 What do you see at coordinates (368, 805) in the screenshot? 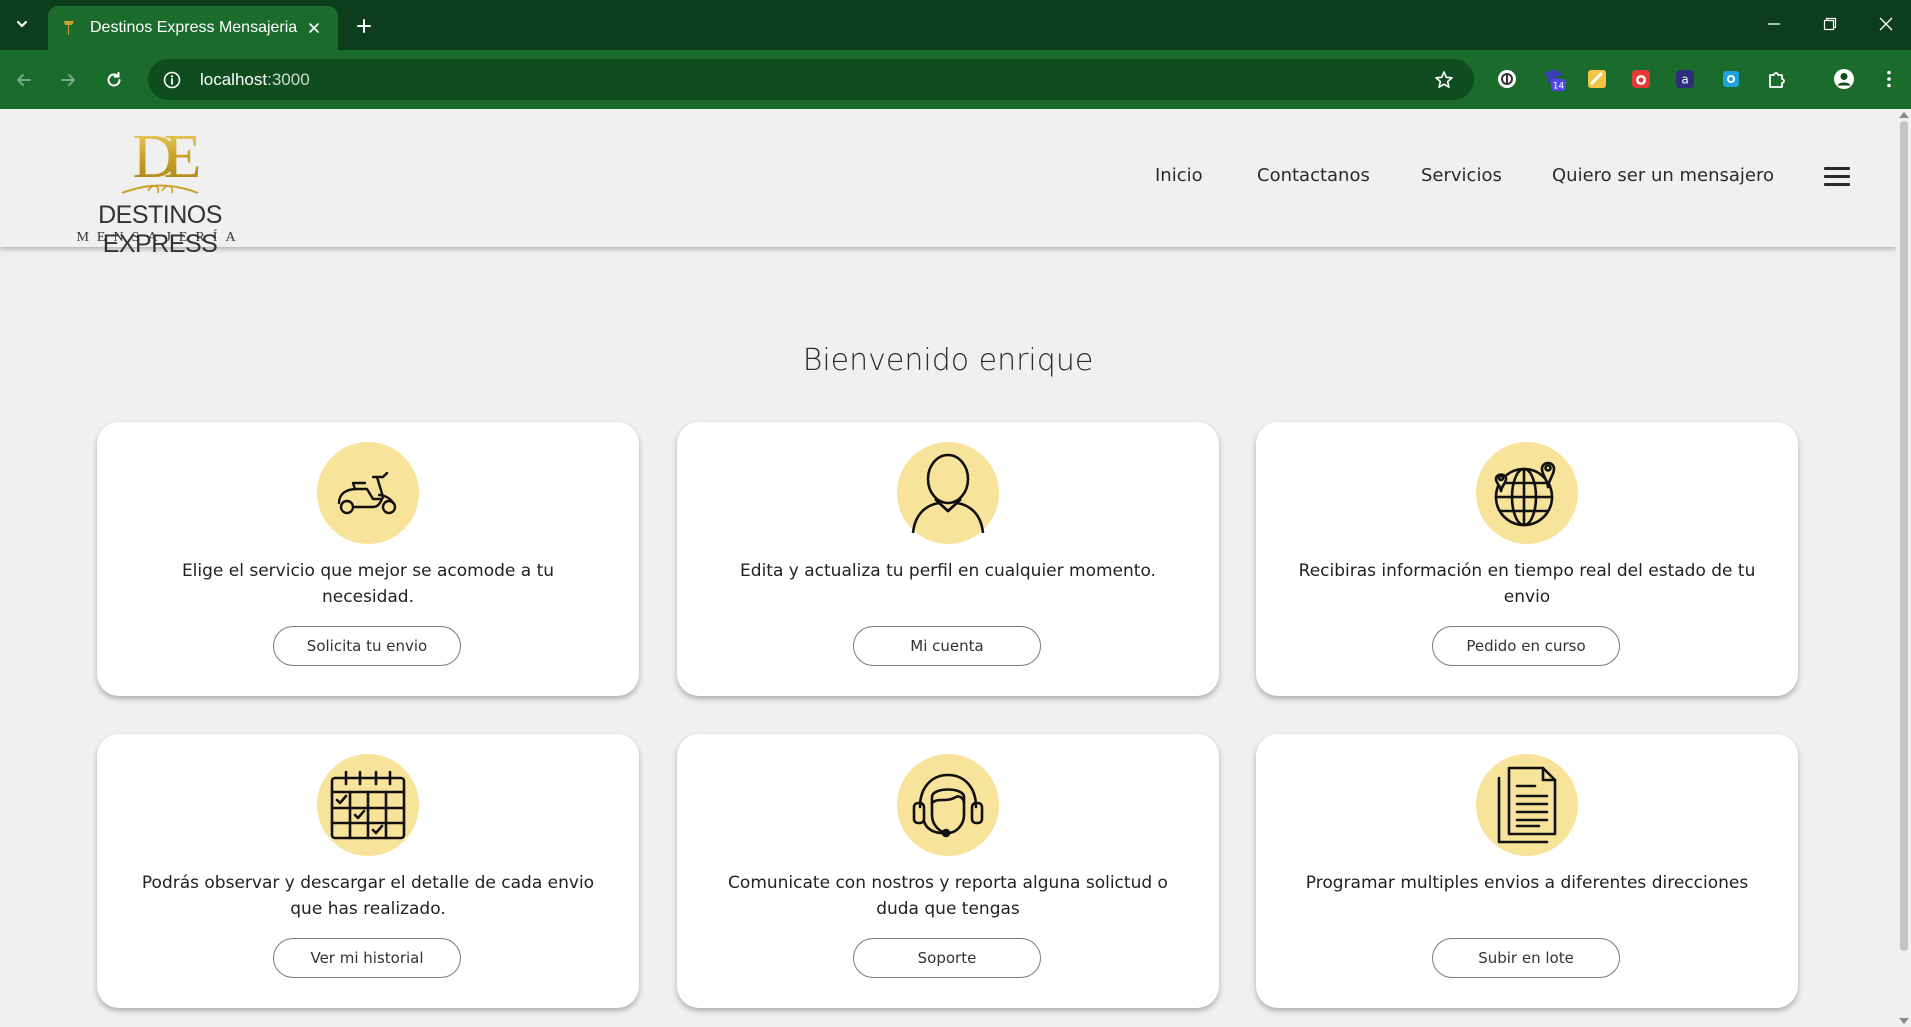
I see `calendar-icon` at bounding box center [368, 805].